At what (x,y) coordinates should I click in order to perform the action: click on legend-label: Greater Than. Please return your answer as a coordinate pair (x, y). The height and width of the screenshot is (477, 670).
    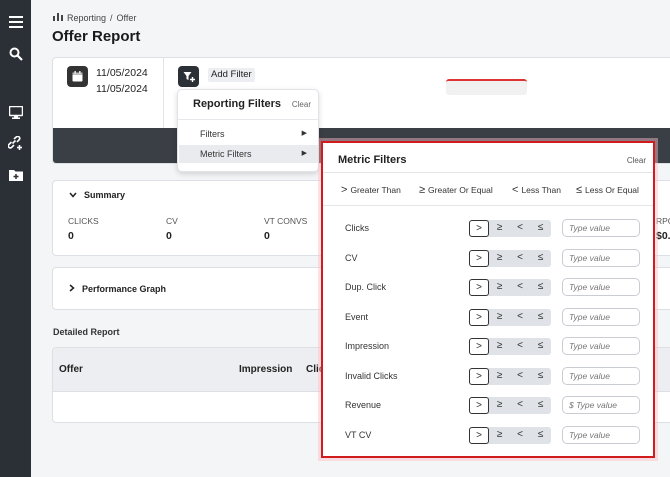
    Looking at the image, I should click on (375, 190).